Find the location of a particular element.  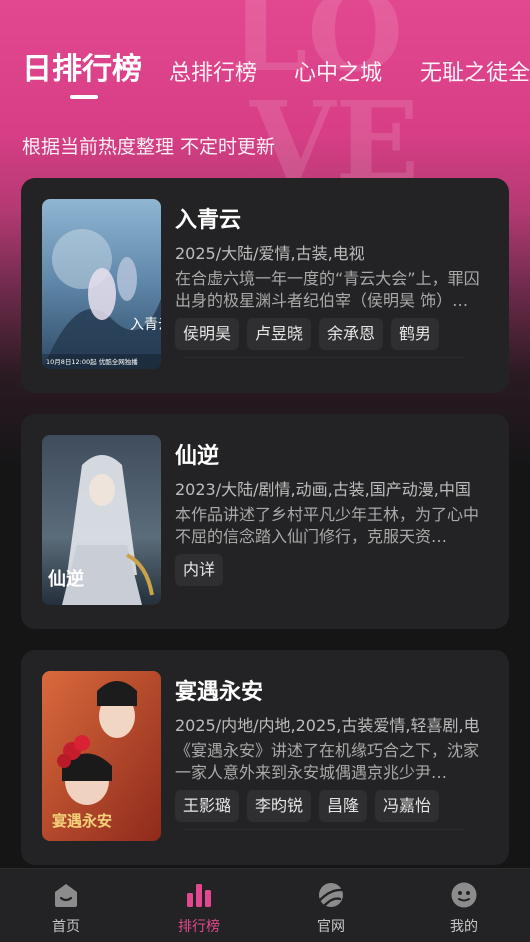

nav-label: 排行榜 is located at coordinates (199, 927).